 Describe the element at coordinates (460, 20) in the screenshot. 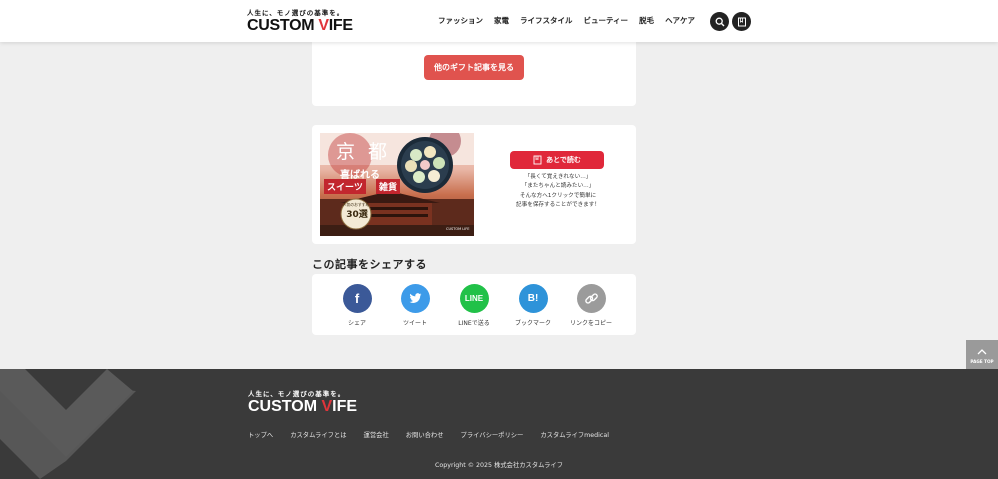

I see `nav-item-fashion: ファッション` at that location.